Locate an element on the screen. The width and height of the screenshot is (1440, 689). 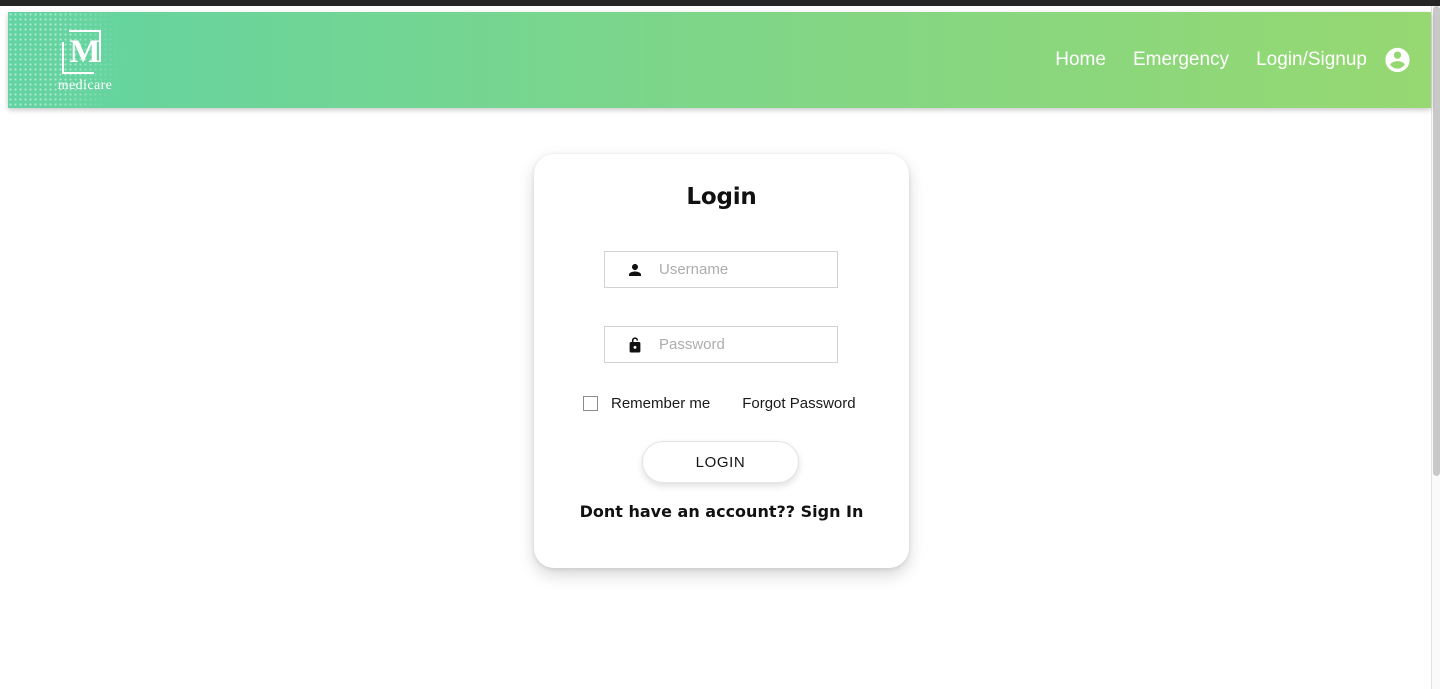
login-submit-button: LOGIN is located at coordinates (720, 462).